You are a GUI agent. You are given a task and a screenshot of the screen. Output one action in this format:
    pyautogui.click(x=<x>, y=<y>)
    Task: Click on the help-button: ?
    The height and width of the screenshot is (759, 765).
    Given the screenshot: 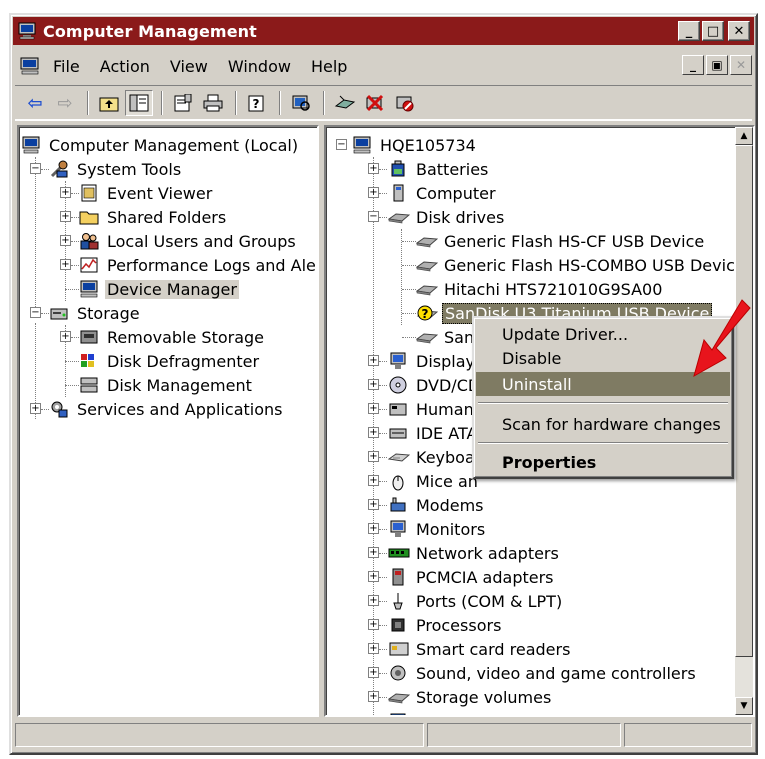 What is the action you would take?
    pyautogui.click(x=257, y=103)
    